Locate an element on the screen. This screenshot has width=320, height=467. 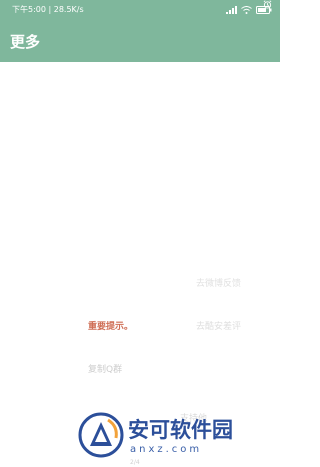
app-bar: 下午5:00 | 28.5K/s 更多 is located at coordinates (140, 31).